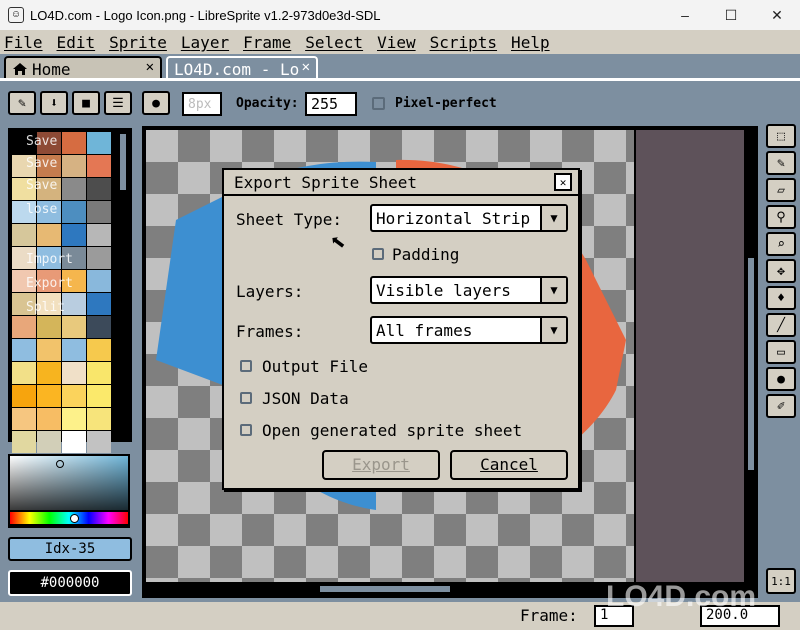 Image resolution: width=800 pixels, height=630 pixels. I want to click on eraser-icon: ▱, so click(781, 190).